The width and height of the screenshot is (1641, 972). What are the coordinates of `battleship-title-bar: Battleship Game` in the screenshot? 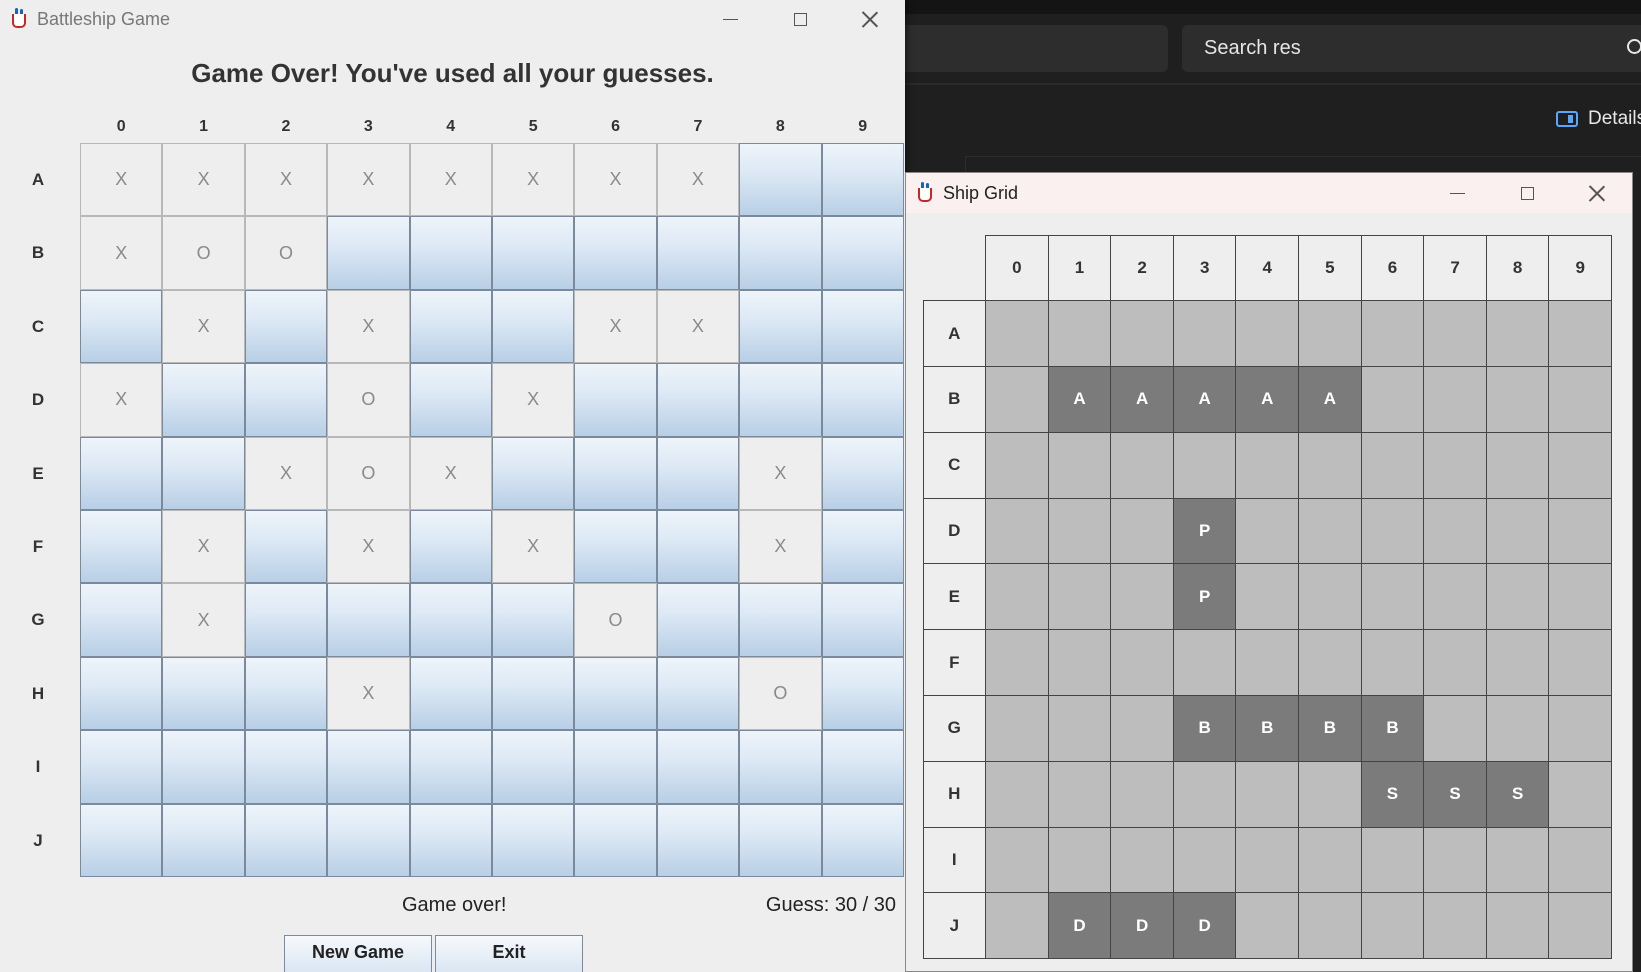 It's located at (452, 19).